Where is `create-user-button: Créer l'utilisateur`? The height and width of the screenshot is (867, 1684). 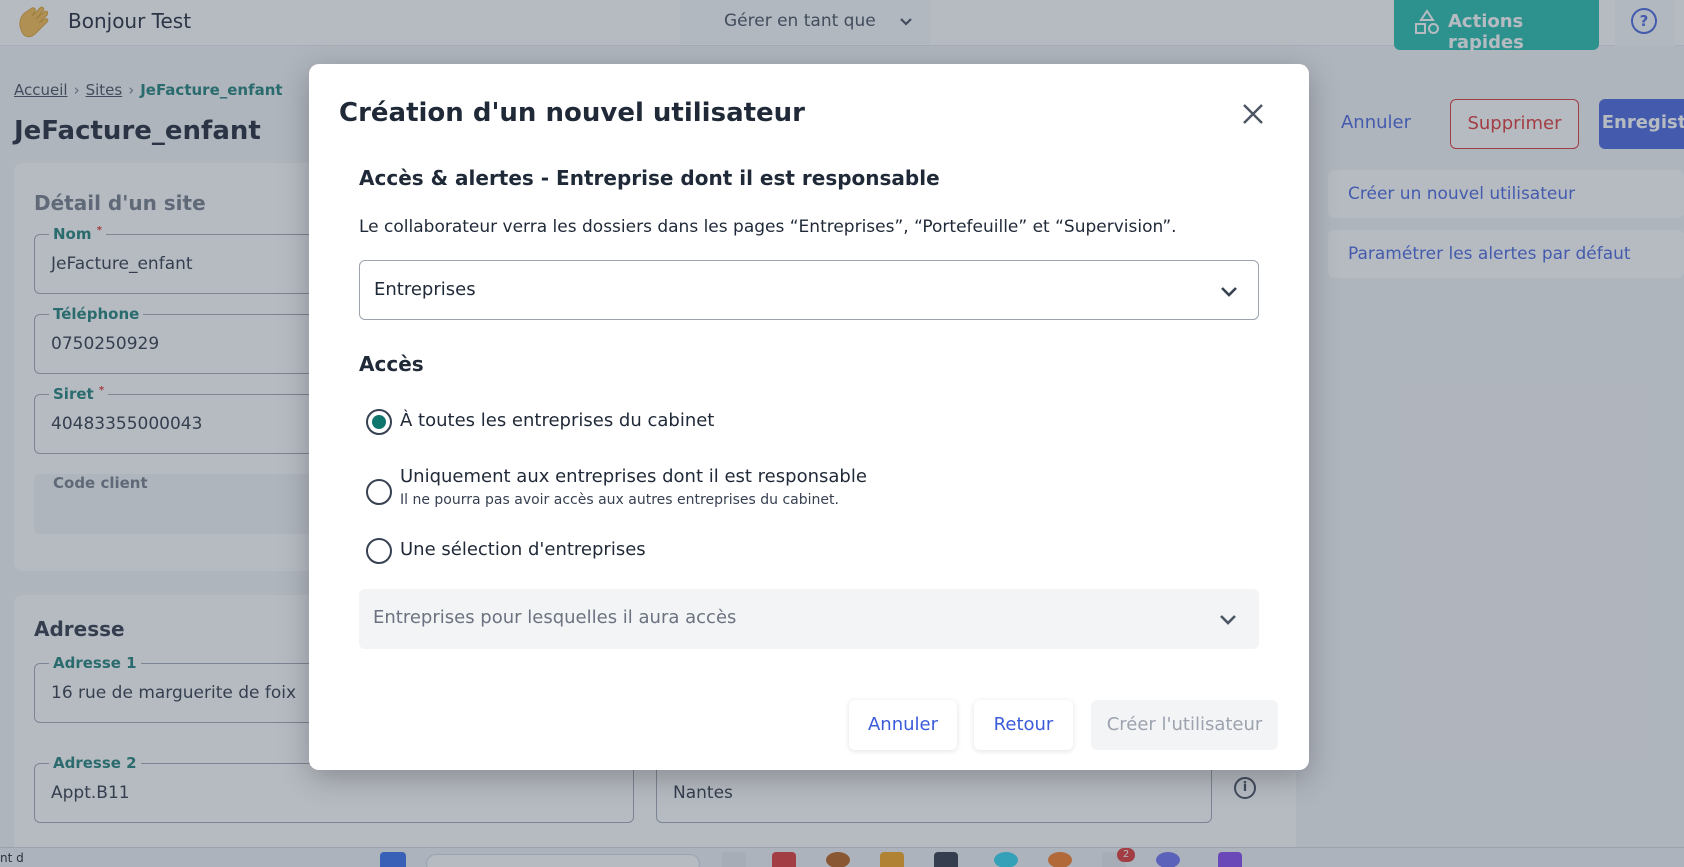 create-user-button: Créer l'utilisateur is located at coordinates (1184, 725).